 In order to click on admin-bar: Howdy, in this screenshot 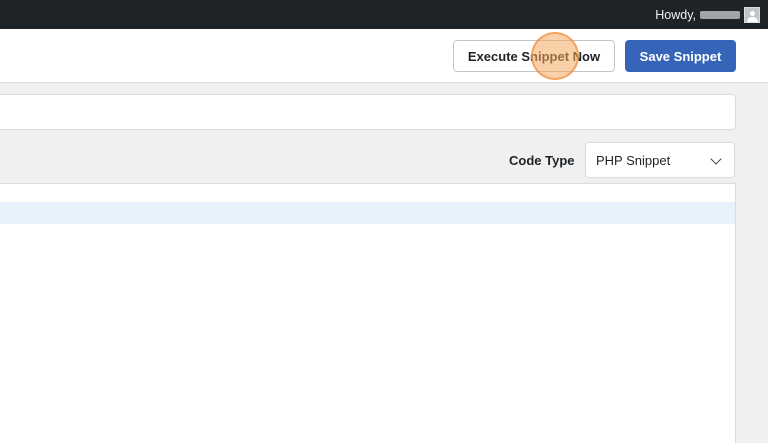, I will do `click(384, 14)`.